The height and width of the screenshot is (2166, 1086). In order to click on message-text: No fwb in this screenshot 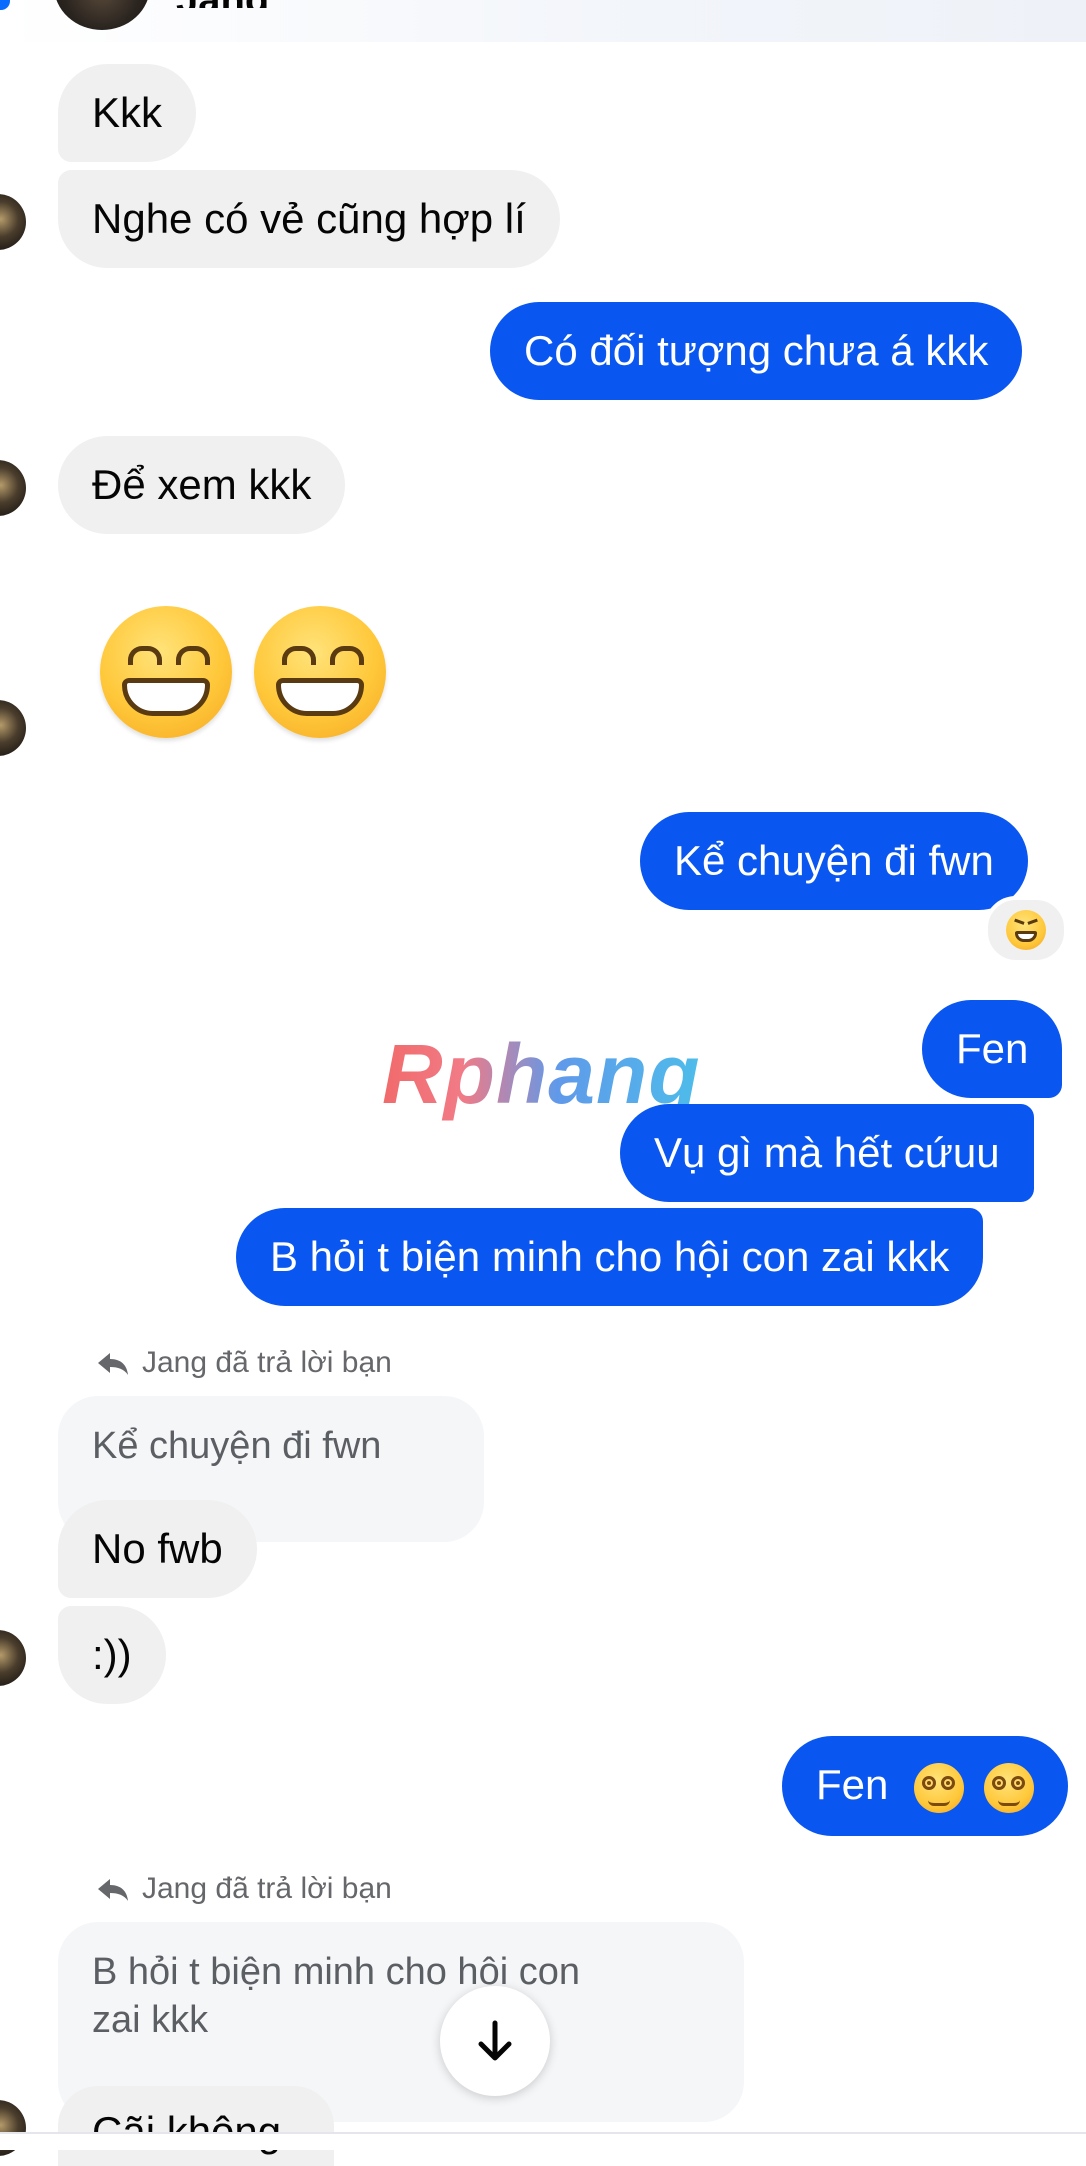, I will do `click(157, 1548)`.